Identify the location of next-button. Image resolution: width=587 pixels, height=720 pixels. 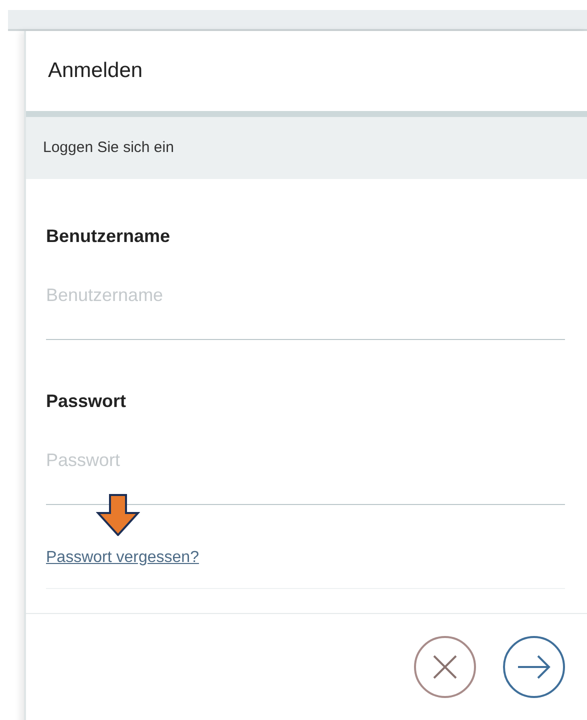
(534, 667).